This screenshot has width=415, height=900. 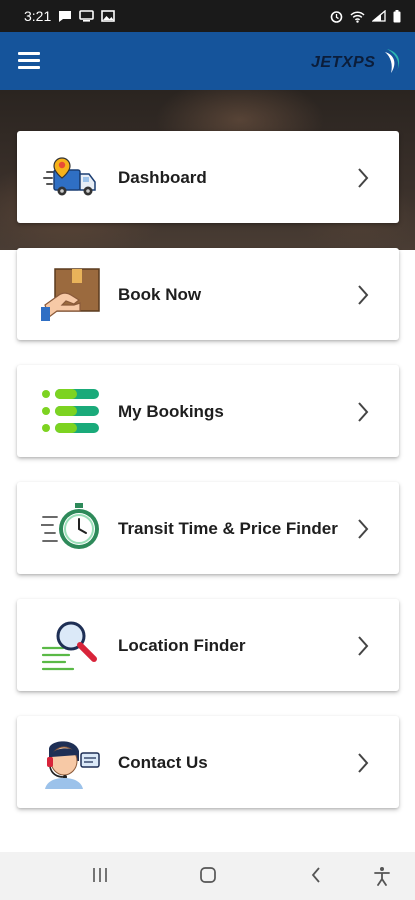 I want to click on menu-item-transit-time-price-finder: Transit Time & Price Finder, so click(x=208, y=528).